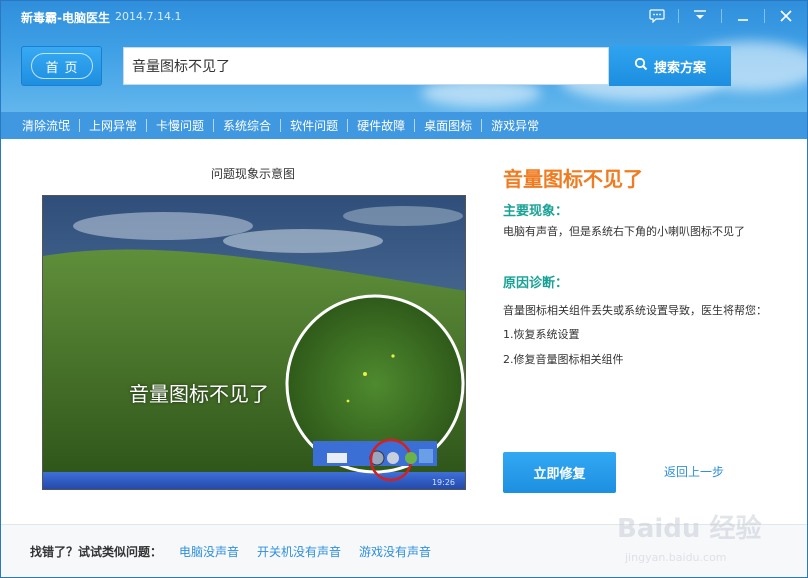 The height and width of the screenshot is (578, 808). I want to click on watermark-url: jingyan.baidu.com, so click(675, 557).